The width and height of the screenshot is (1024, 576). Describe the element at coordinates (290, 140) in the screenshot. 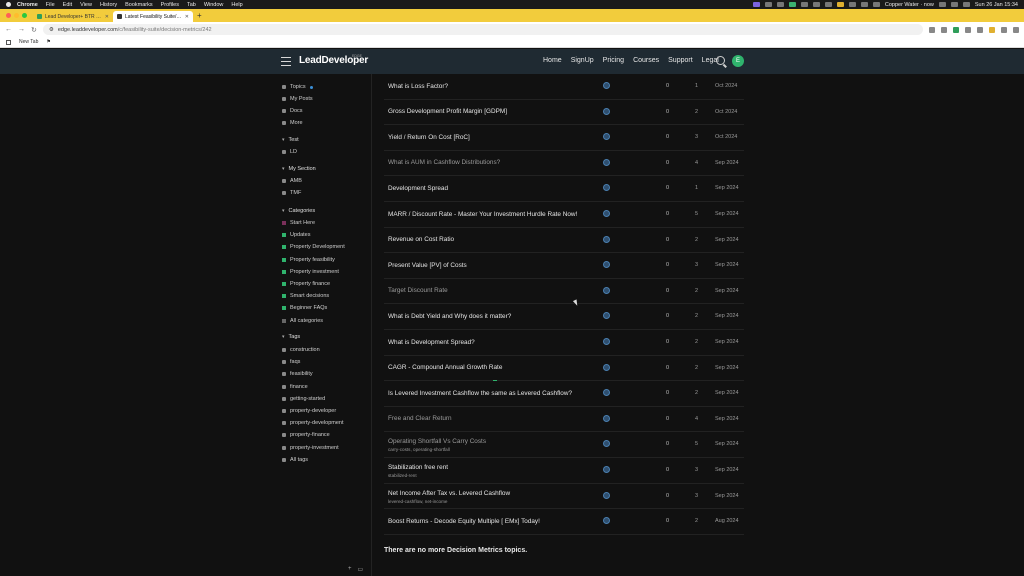

I see `sidebar-section-test: ▾ Test` at that location.